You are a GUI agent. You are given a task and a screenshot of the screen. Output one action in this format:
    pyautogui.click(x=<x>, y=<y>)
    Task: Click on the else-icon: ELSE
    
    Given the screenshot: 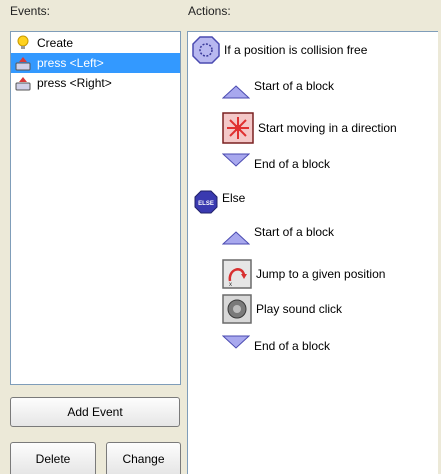 What is the action you would take?
    pyautogui.click(x=206, y=202)
    